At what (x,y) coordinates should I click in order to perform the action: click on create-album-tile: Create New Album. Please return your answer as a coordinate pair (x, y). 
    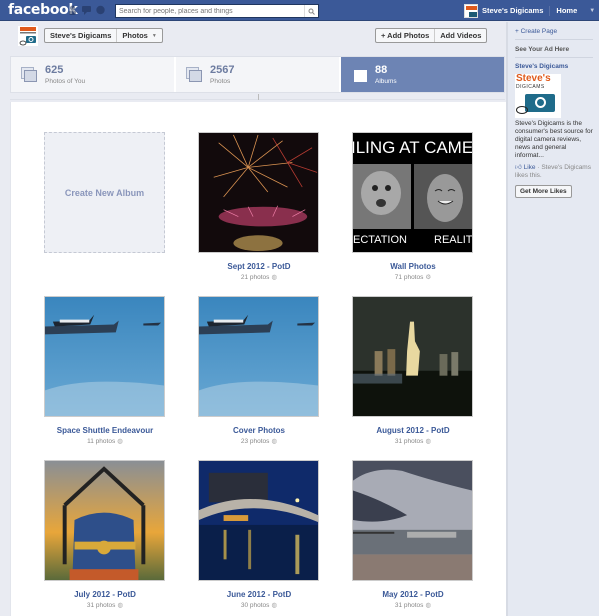
    Looking at the image, I should click on (105, 214).